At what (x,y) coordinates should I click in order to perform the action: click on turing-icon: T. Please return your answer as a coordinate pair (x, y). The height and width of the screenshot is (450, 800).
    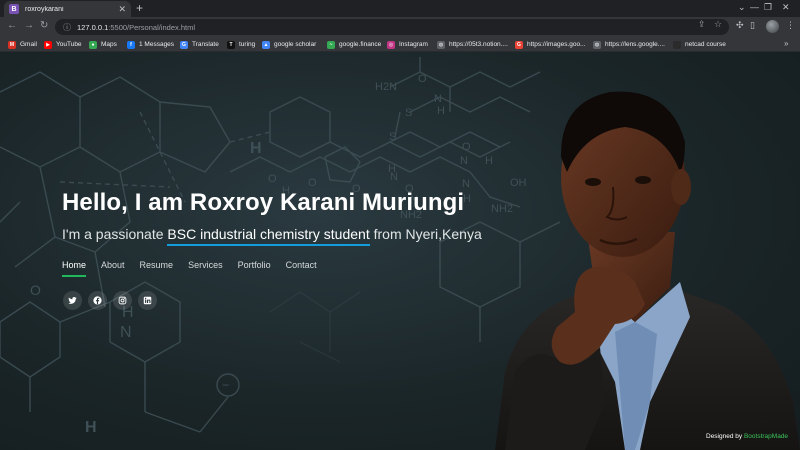
    Looking at the image, I should click on (231, 44).